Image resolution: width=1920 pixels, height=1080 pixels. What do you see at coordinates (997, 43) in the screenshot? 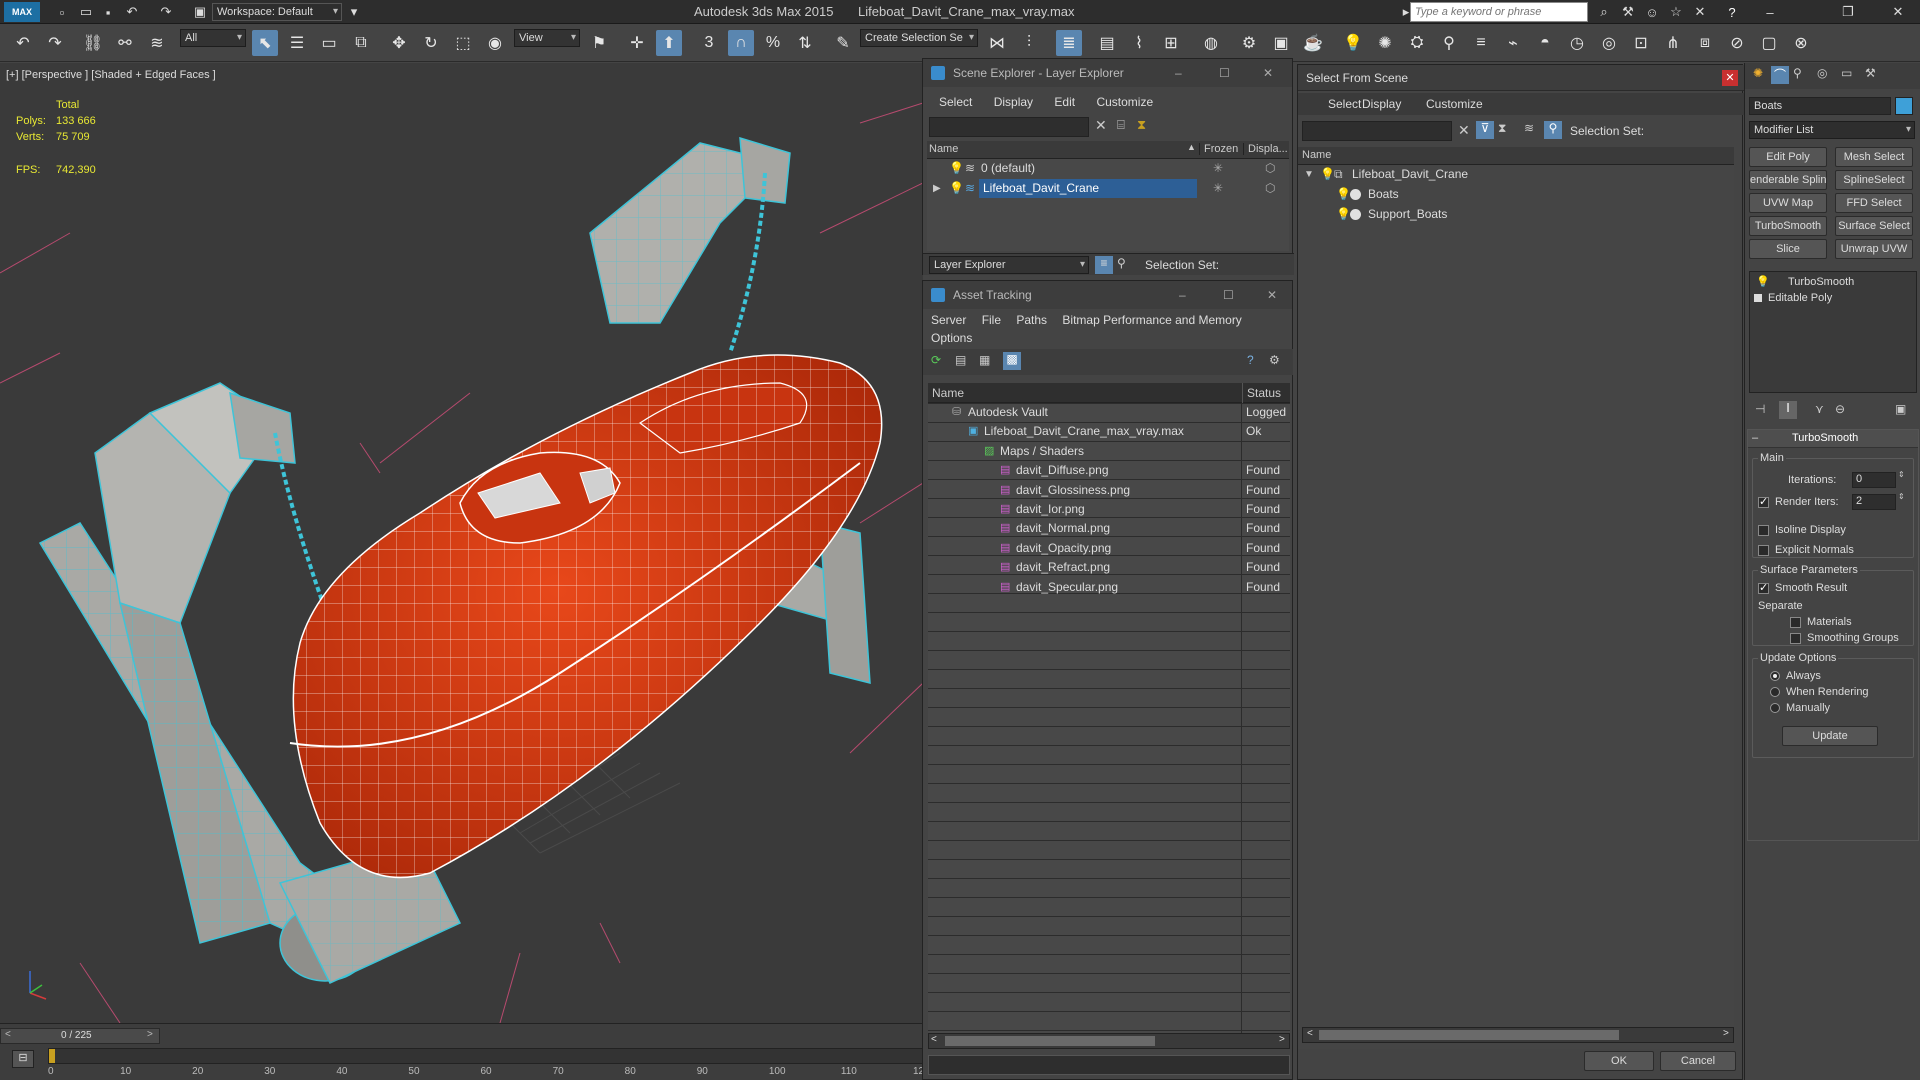
I see `mirror-icon: ⋈` at bounding box center [997, 43].